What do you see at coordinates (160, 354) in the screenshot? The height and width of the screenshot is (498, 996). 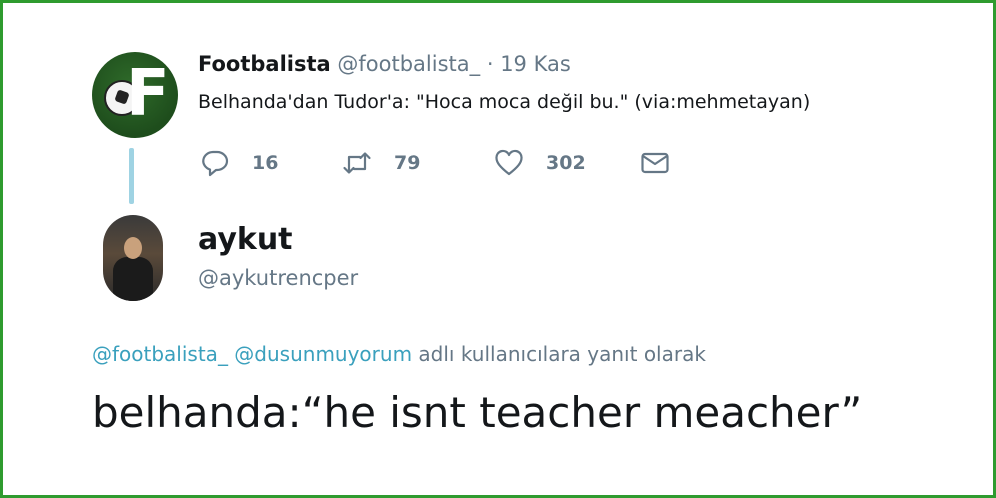 I see `mention-footbalista: @footbalista_` at bounding box center [160, 354].